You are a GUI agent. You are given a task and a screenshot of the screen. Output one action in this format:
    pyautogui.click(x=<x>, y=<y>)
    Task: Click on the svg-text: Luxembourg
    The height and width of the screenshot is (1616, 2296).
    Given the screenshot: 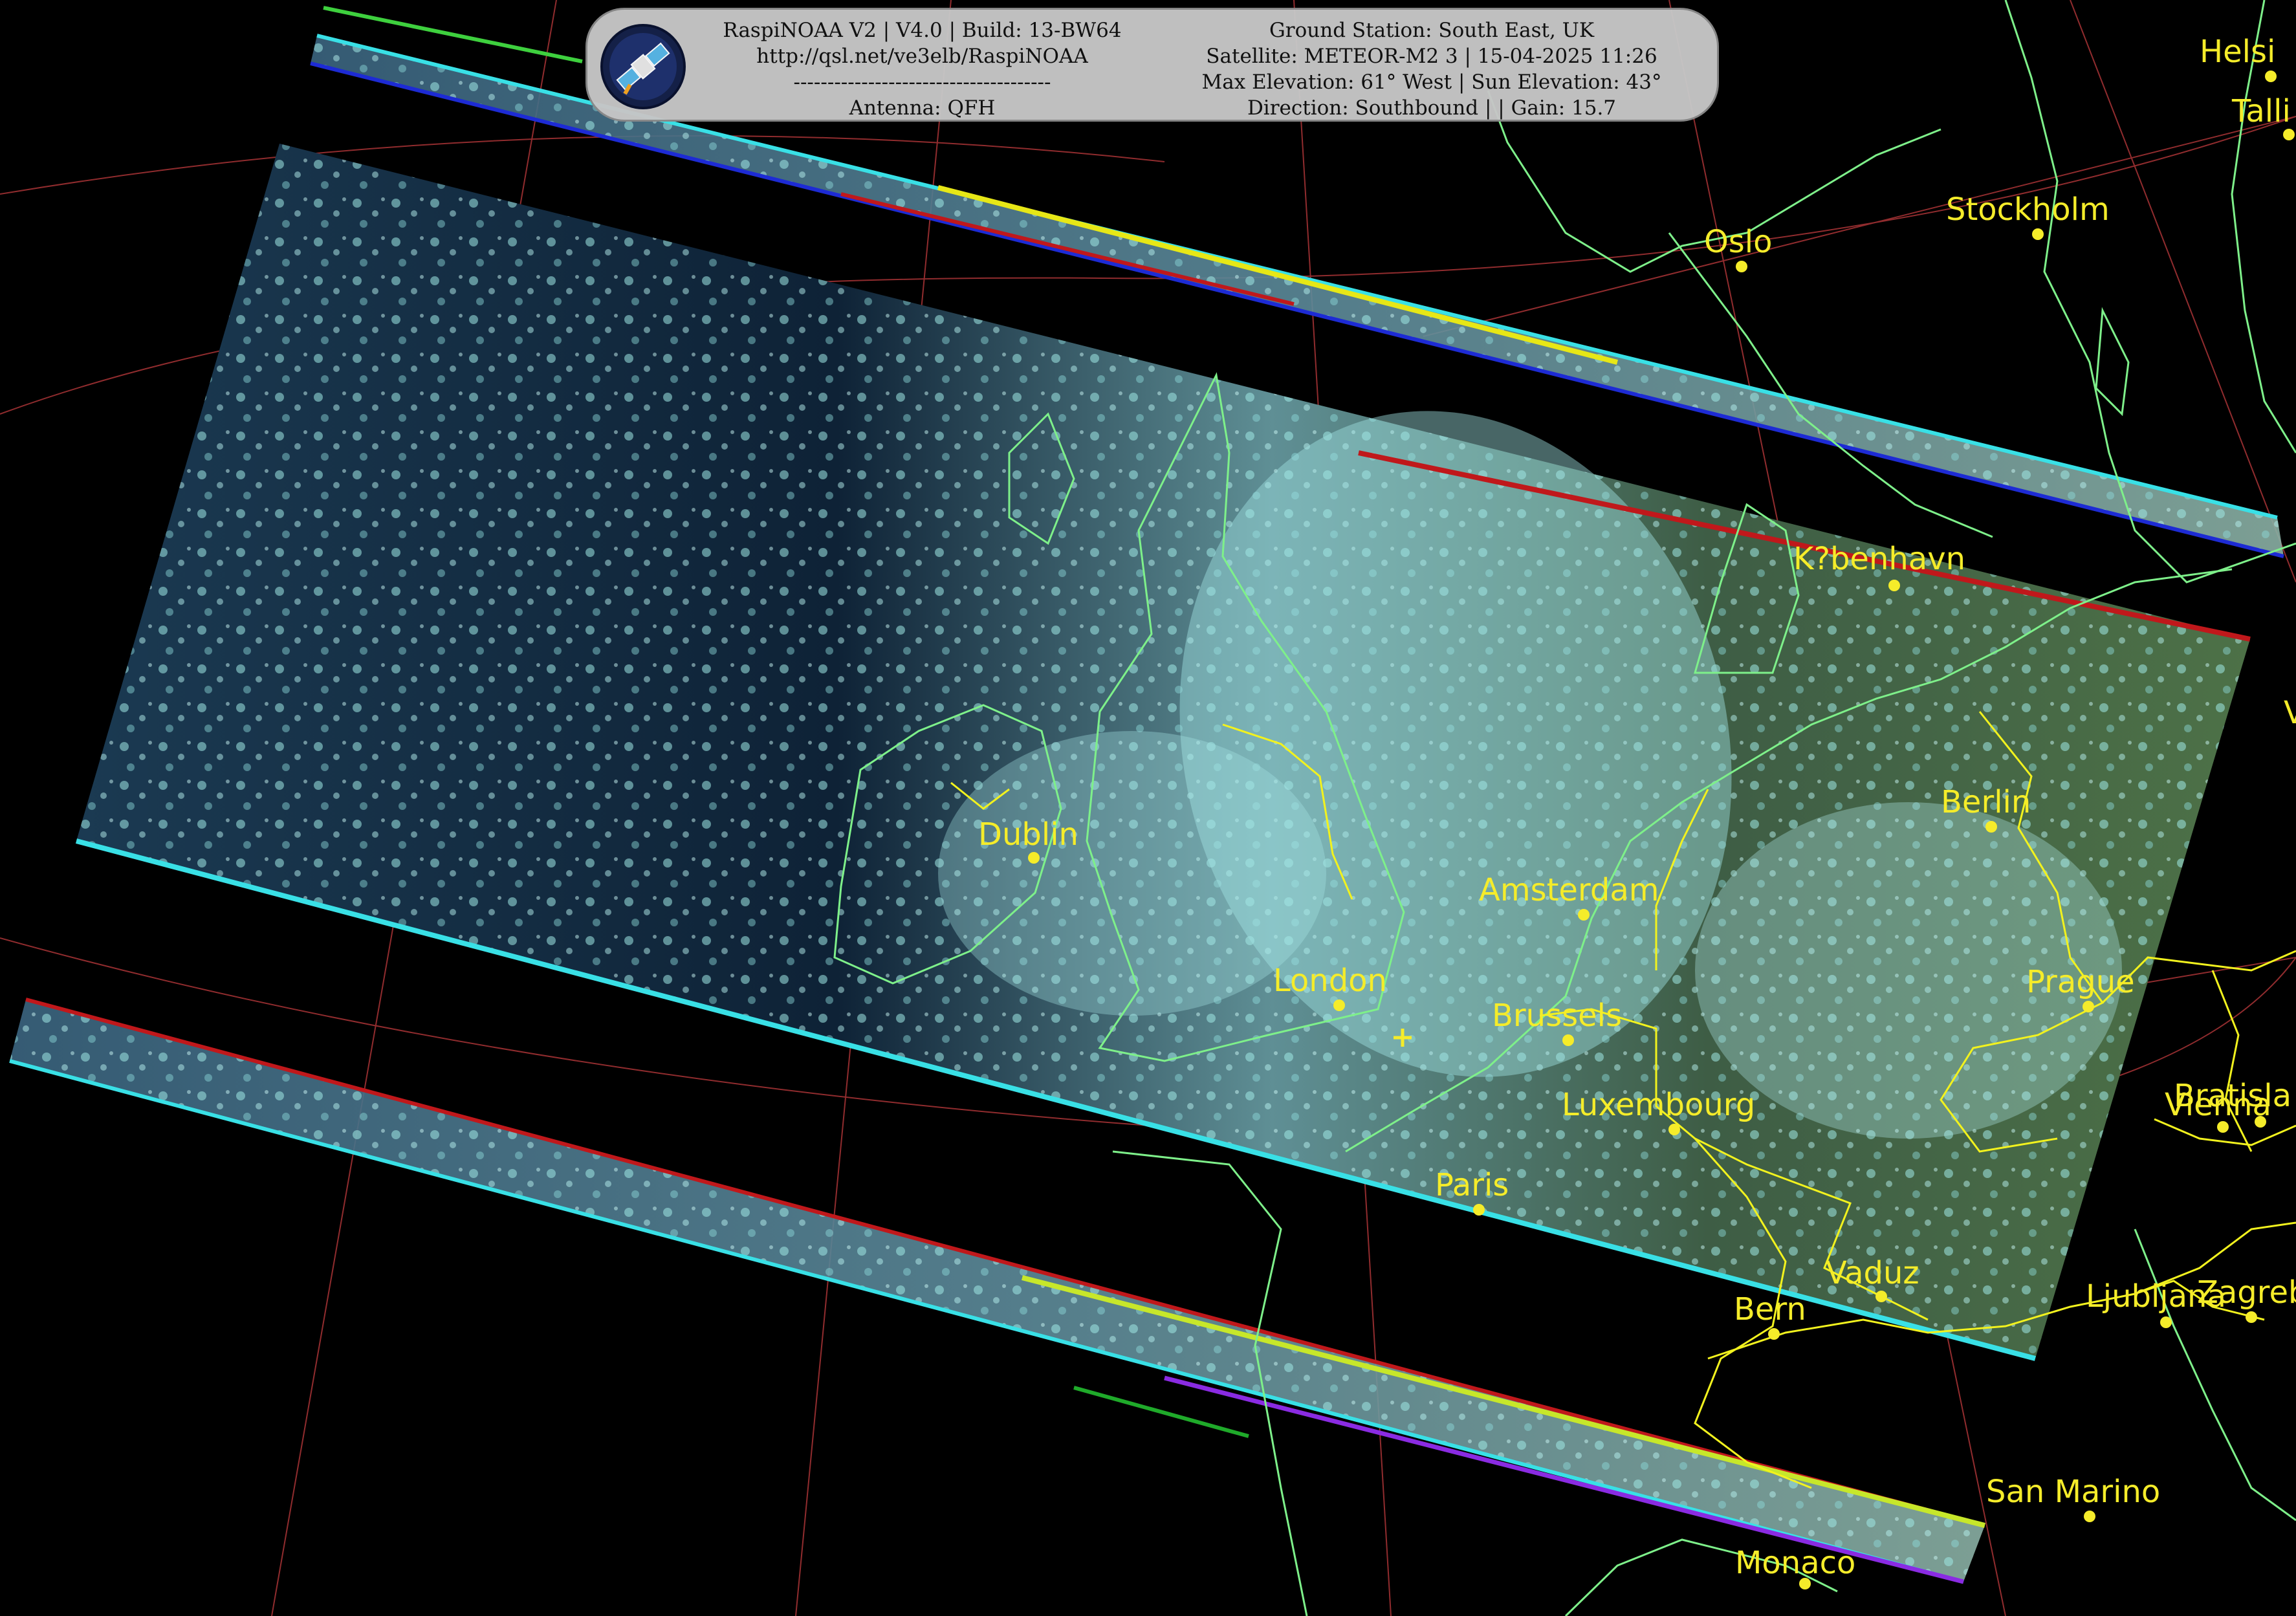 What is the action you would take?
    pyautogui.click(x=1658, y=1105)
    